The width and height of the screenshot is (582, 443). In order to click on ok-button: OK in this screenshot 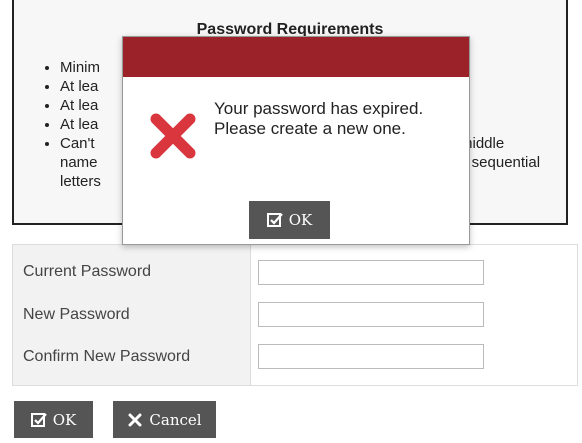, I will do `click(53, 419)`.